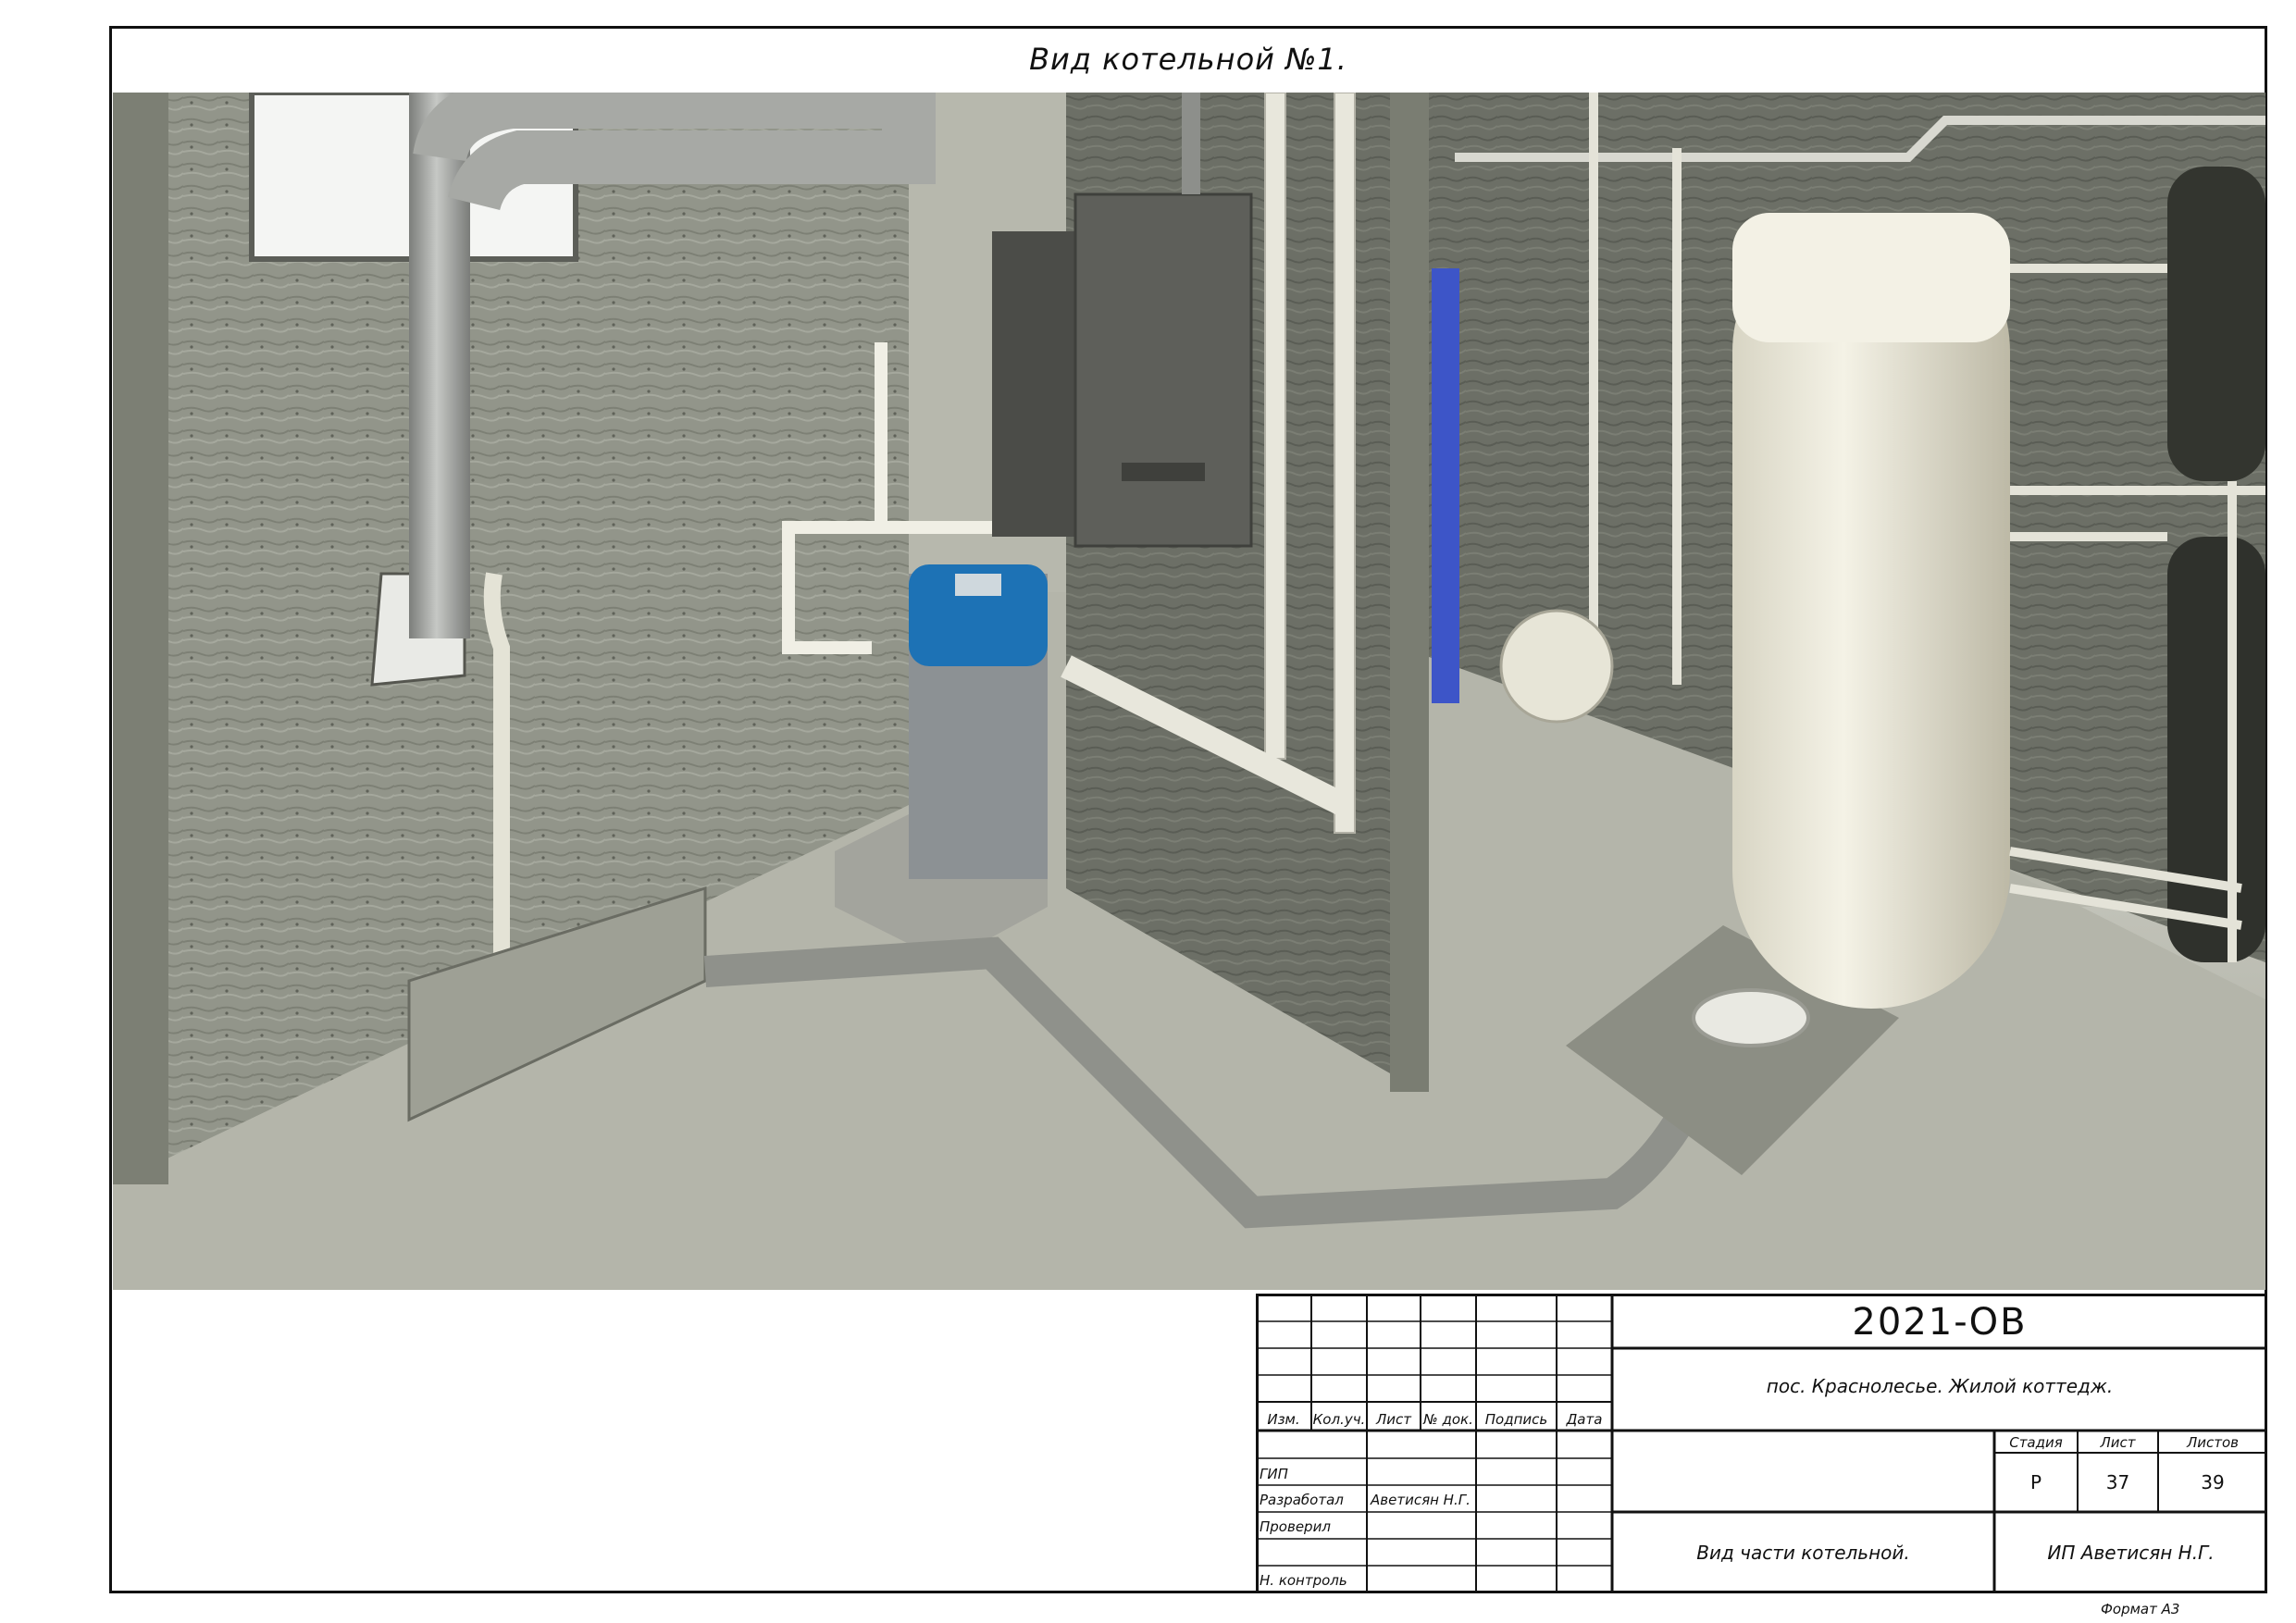  Describe the element at coordinates (1448, 1419) in the screenshot. I see `rev-header-doc: № док.` at that location.